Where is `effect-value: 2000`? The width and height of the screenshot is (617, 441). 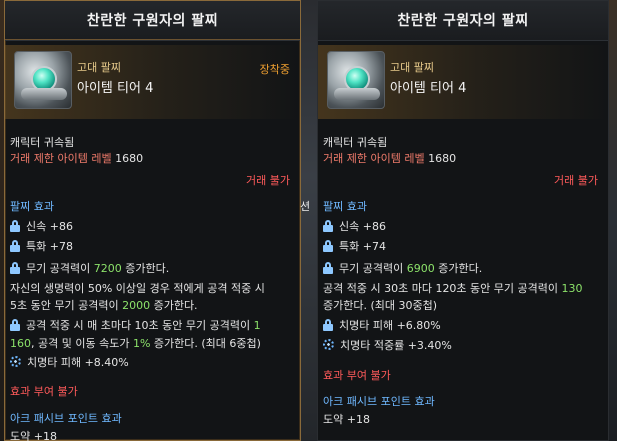 effect-value: 2000 is located at coordinates (136, 305).